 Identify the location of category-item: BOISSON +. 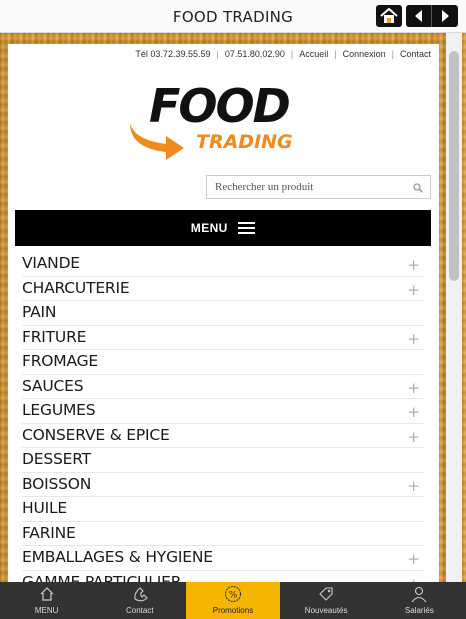
(223, 485).